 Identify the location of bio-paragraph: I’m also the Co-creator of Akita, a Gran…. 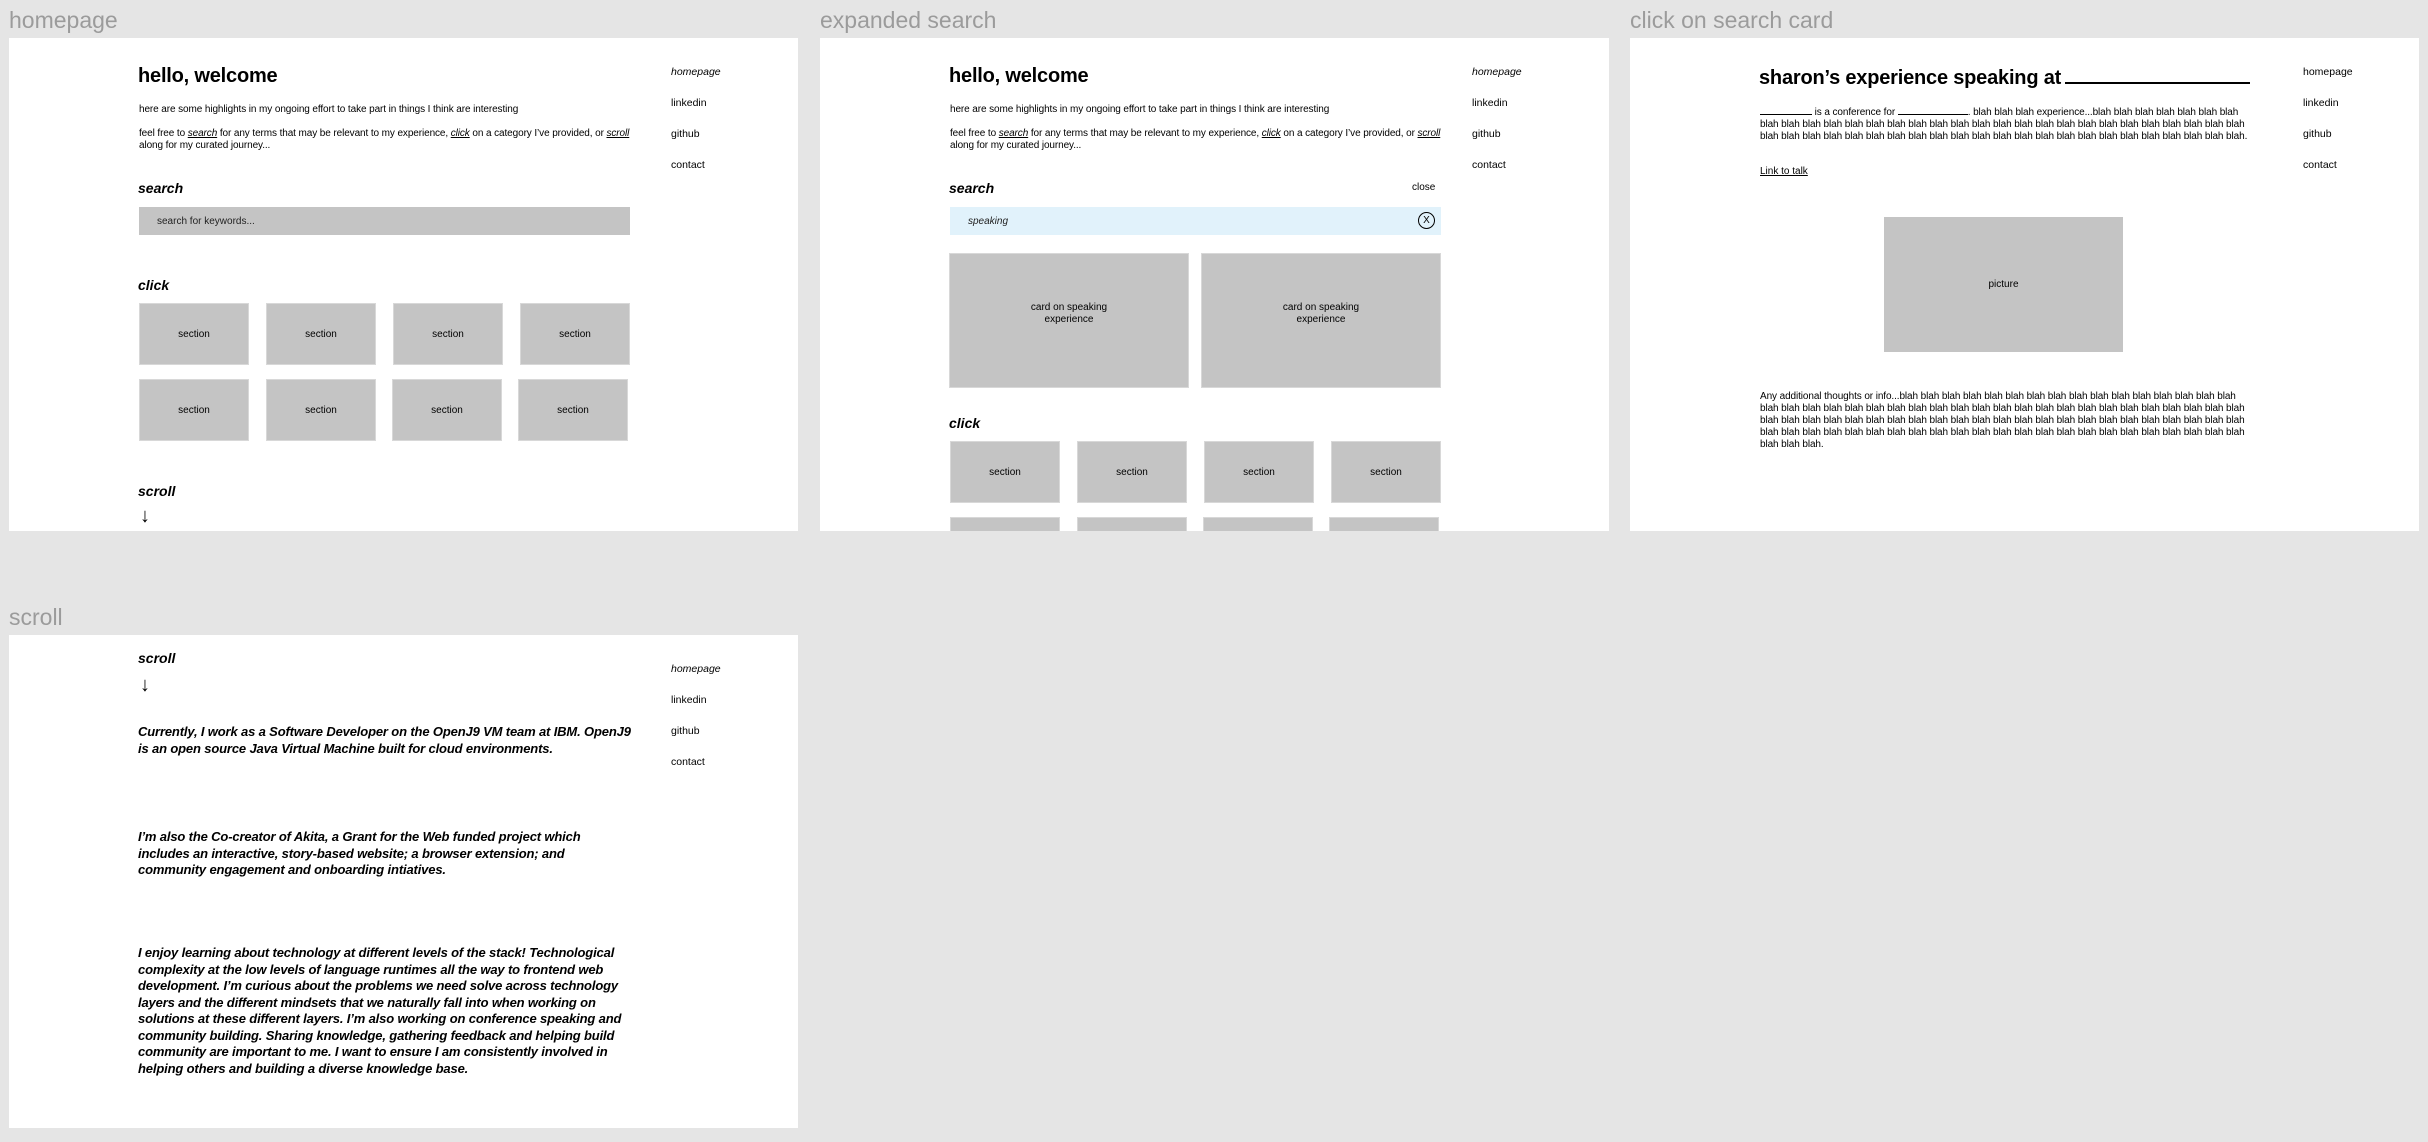
(359, 853).